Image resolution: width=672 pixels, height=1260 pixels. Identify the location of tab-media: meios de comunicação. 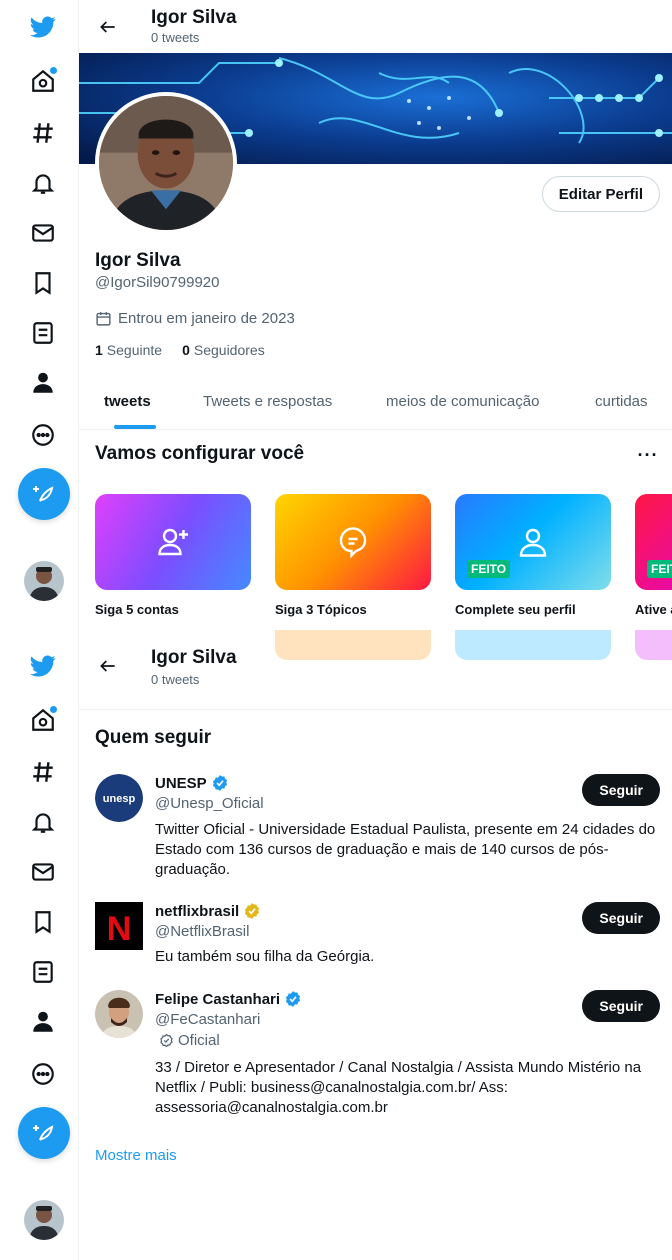
(462, 402).